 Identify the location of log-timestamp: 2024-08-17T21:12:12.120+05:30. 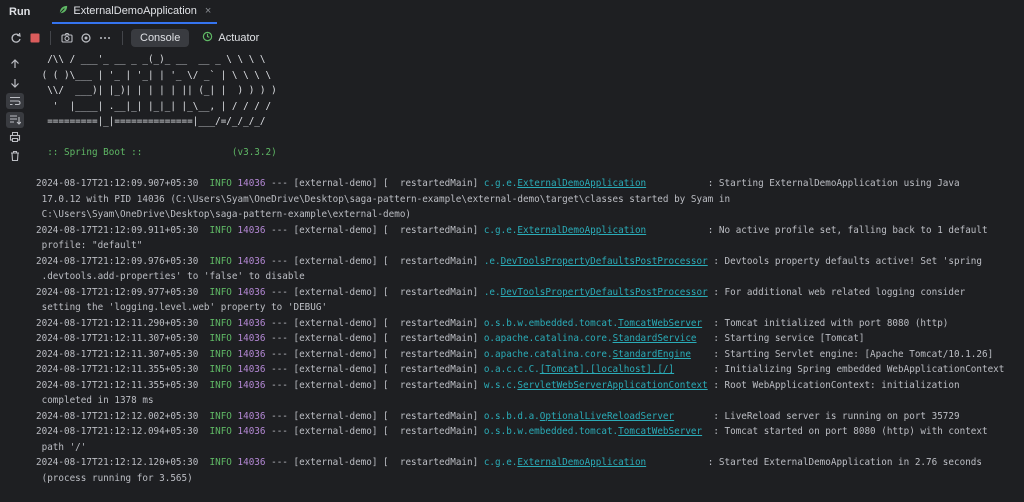
(123, 462).